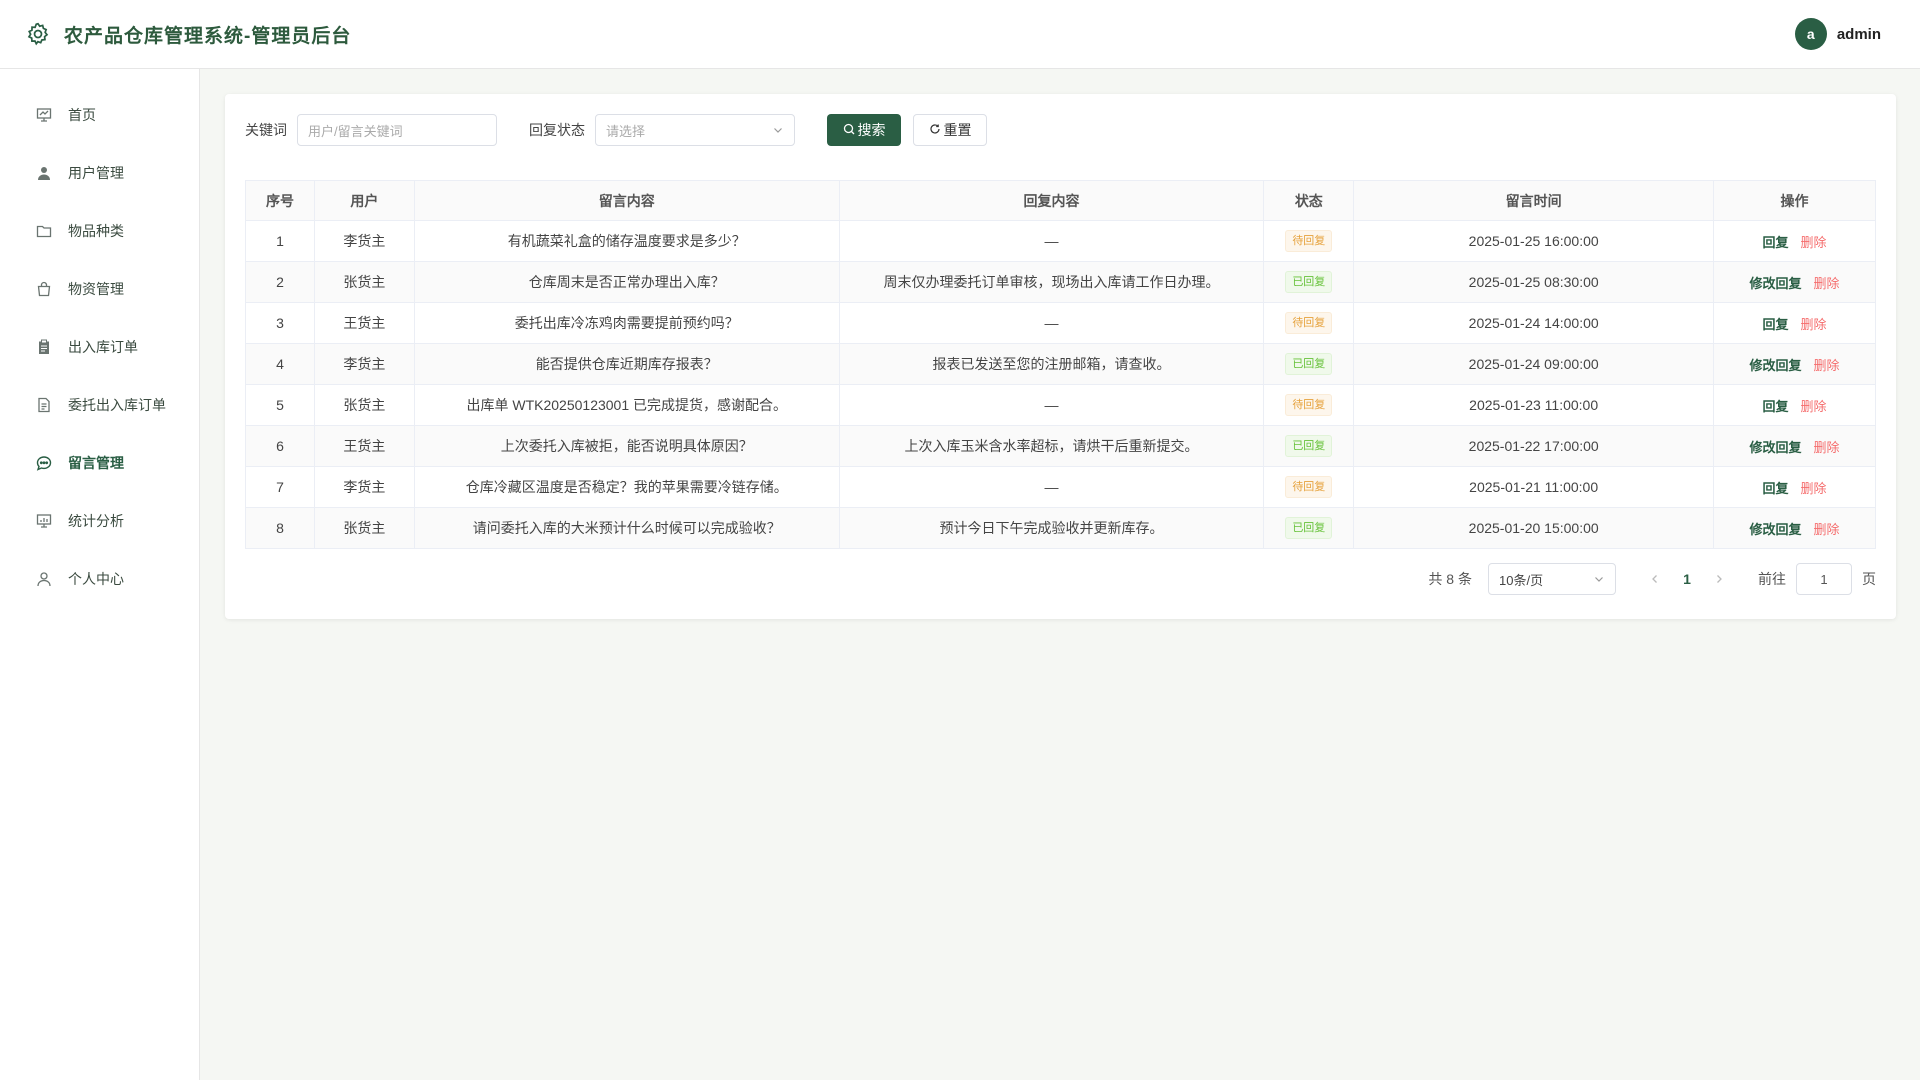 Image resolution: width=1920 pixels, height=1080 pixels. Describe the element at coordinates (1824, 579) in the screenshot. I see `goto-page-input: 1` at that location.